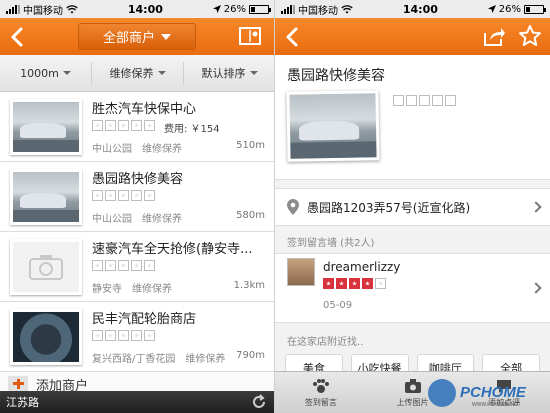 This screenshot has width=550, height=413. What do you see at coordinates (320, 385) in the screenshot?
I see `paw-icon` at bounding box center [320, 385].